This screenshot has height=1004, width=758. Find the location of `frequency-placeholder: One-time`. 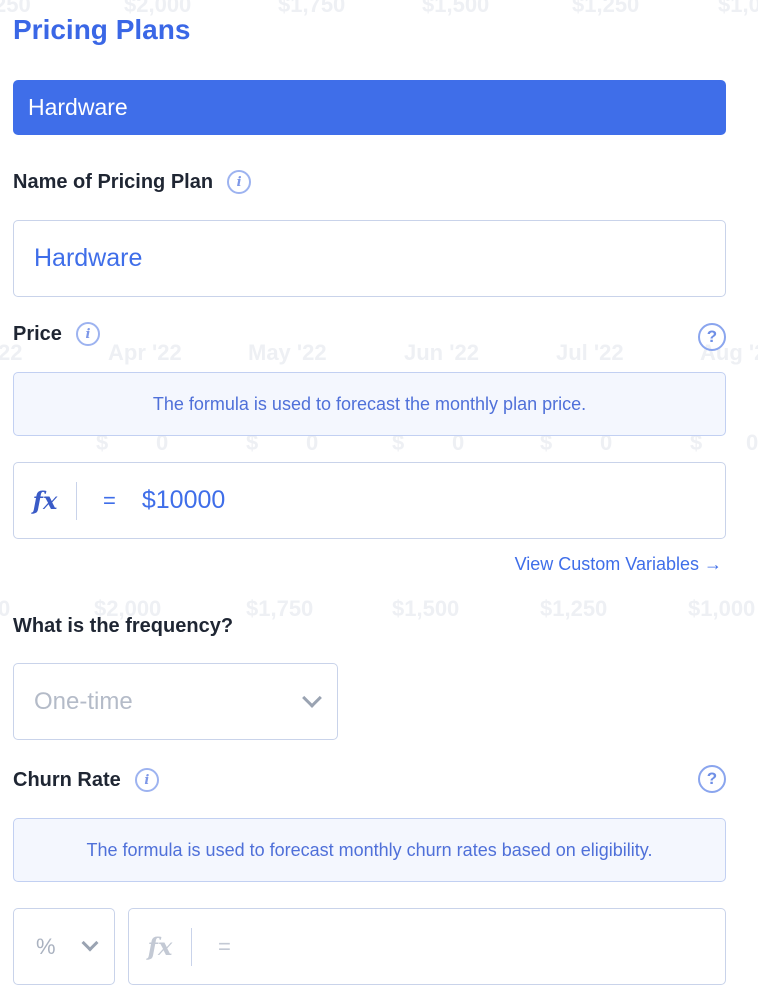

frequency-placeholder: One-time is located at coordinates (83, 701).